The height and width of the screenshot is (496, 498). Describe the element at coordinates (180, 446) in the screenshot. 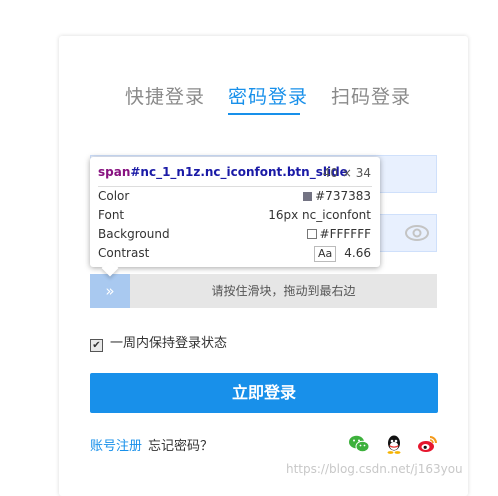

I see `forgot-password-link: 忘记密码？` at that location.